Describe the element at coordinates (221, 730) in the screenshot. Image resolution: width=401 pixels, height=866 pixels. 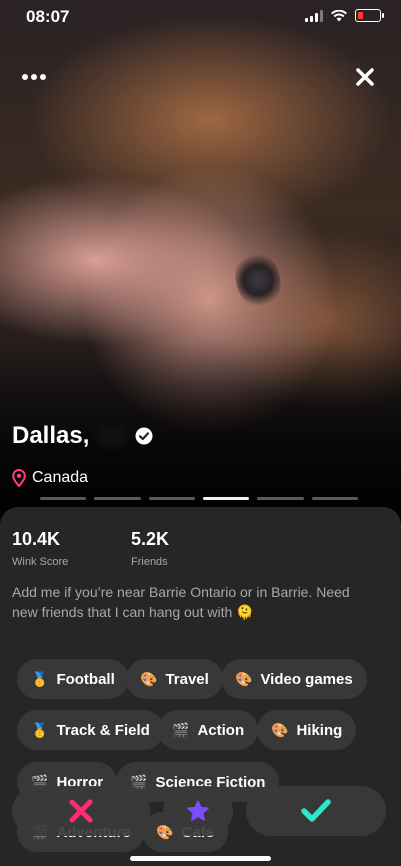
I see `interest-label: Action` at that location.